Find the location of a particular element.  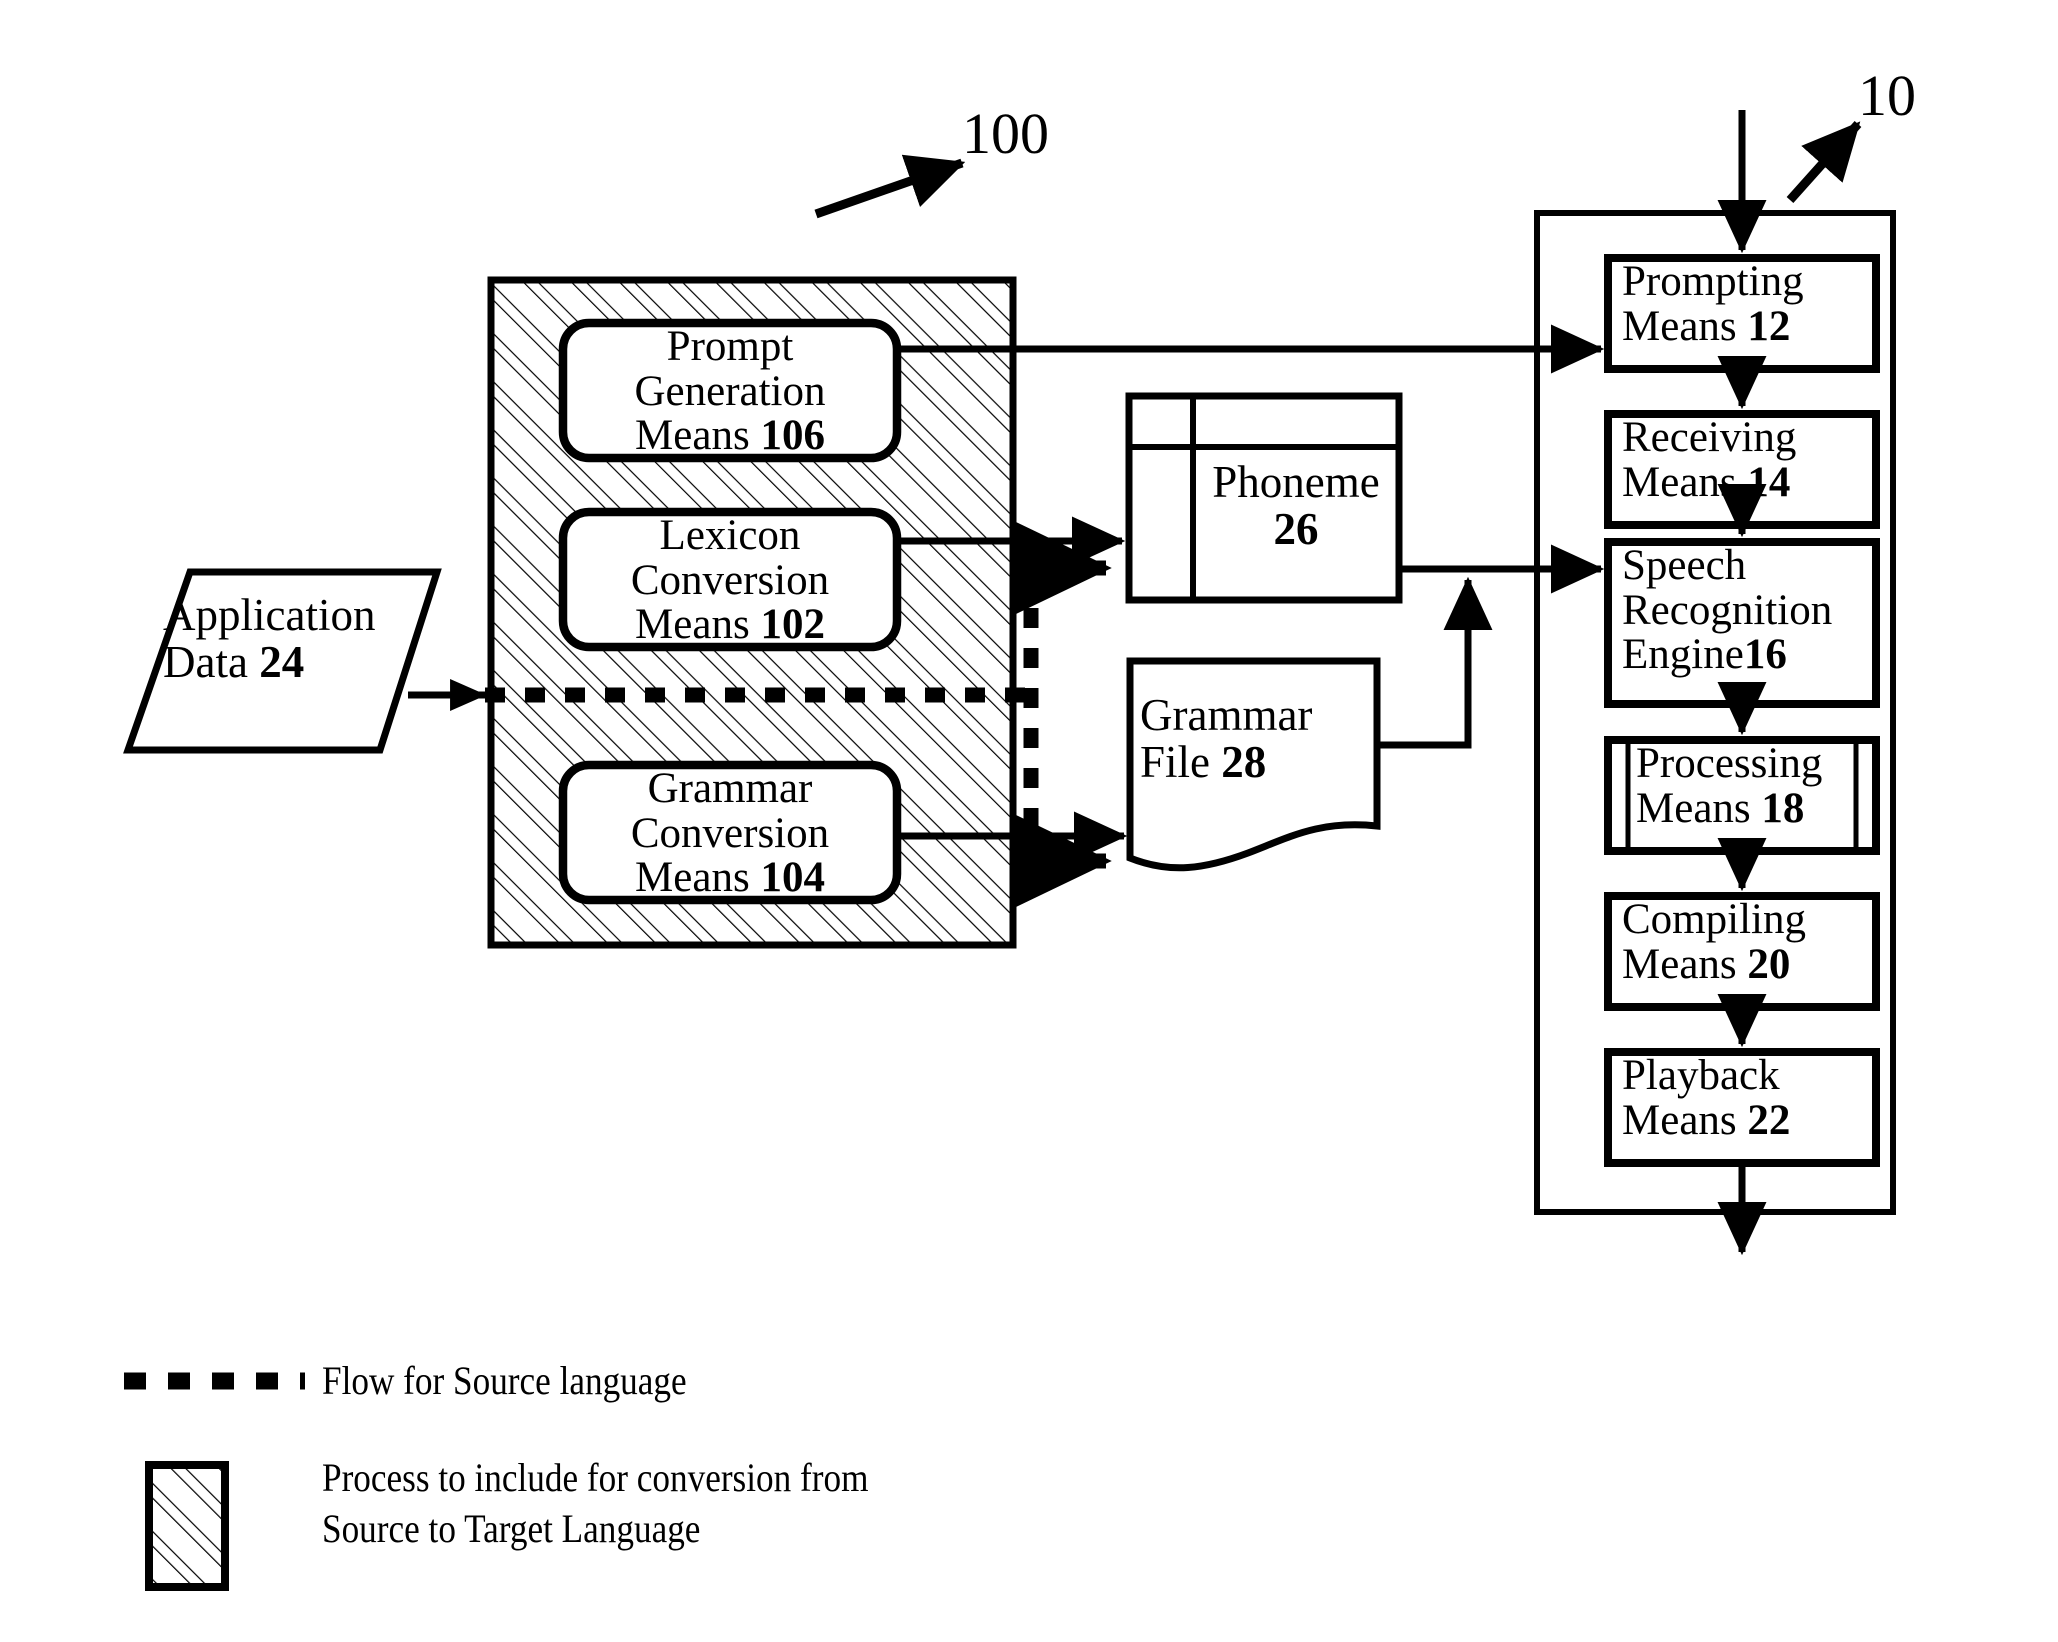

playback-means-box: Playback Means 22 is located at coordinates (1746, 1098).